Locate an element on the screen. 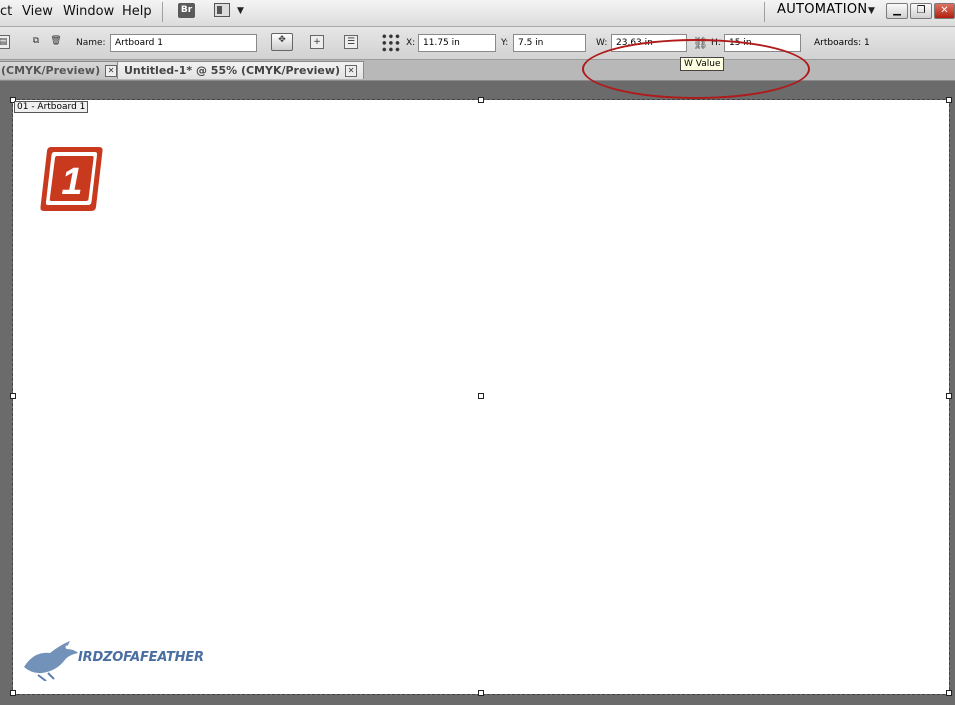  artboard-label: 01 - Artboard 1 is located at coordinates (51, 107).